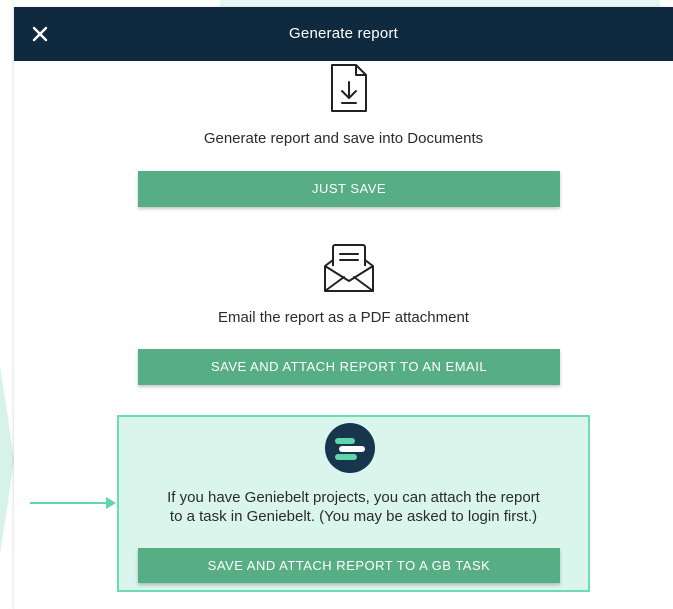 The image size is (673, 609). What do you see at coordinates (343, 317) in the screenshot?
I see `email-description: Email the report as a PDF attachment` at bounding box center [343, 317].